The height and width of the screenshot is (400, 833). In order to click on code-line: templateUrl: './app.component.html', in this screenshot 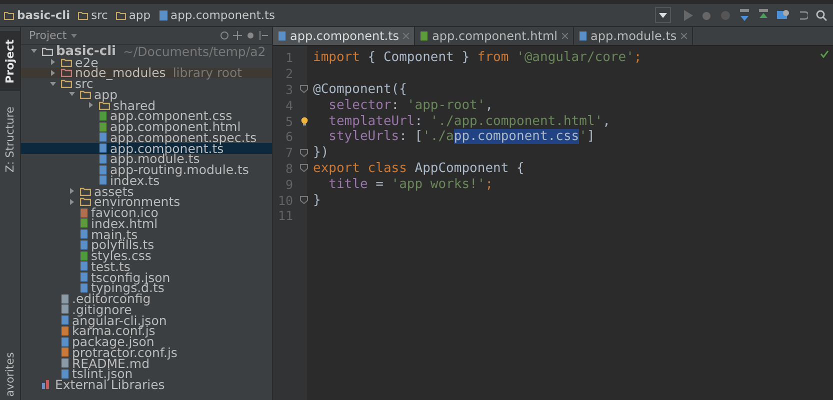, I will do `click(469, 121)`.